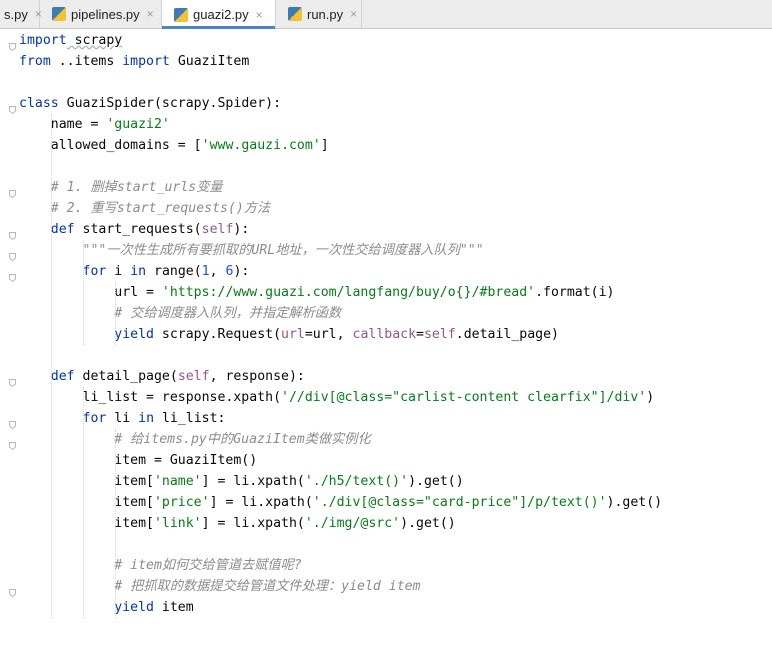 Image resolution: width=772 pixels, height=658 pixels. I want to click on code-token: start_requests(, so click(138, 229).